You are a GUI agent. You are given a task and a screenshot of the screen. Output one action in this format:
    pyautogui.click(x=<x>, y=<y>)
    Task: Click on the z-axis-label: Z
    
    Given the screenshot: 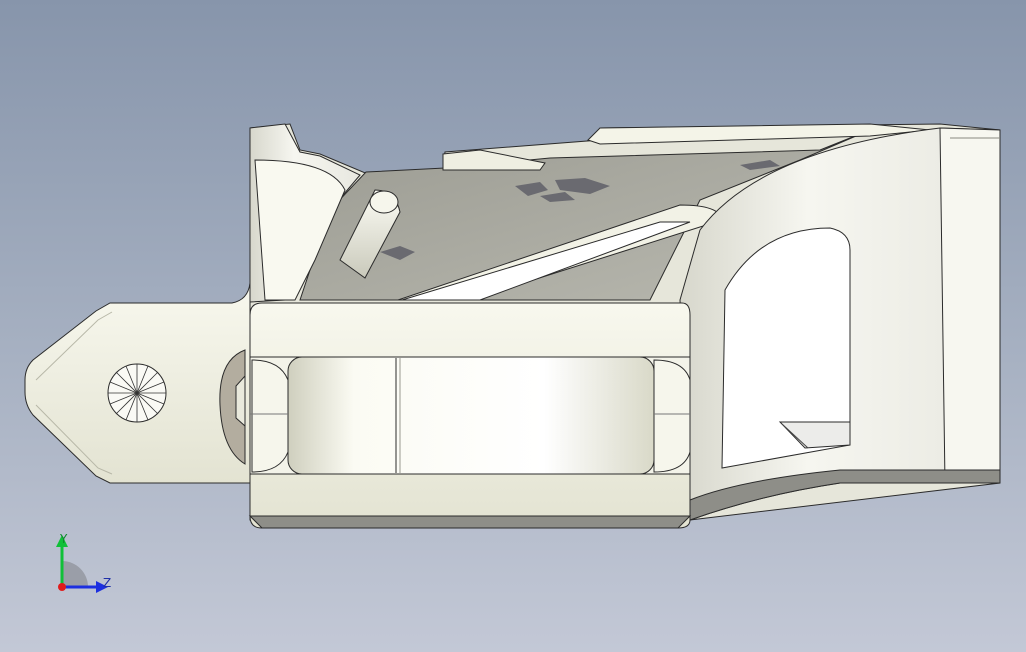 What is the action you would take?
    pyautogui.click(x=107, y=583)
    